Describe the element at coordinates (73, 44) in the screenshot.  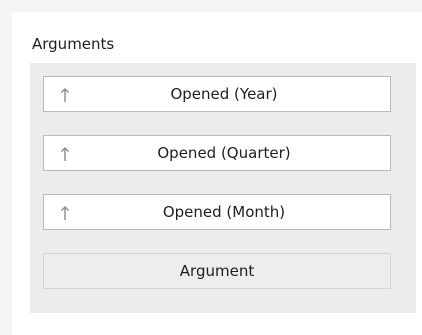
I see `arguments-section-title: Arguments` at that location.